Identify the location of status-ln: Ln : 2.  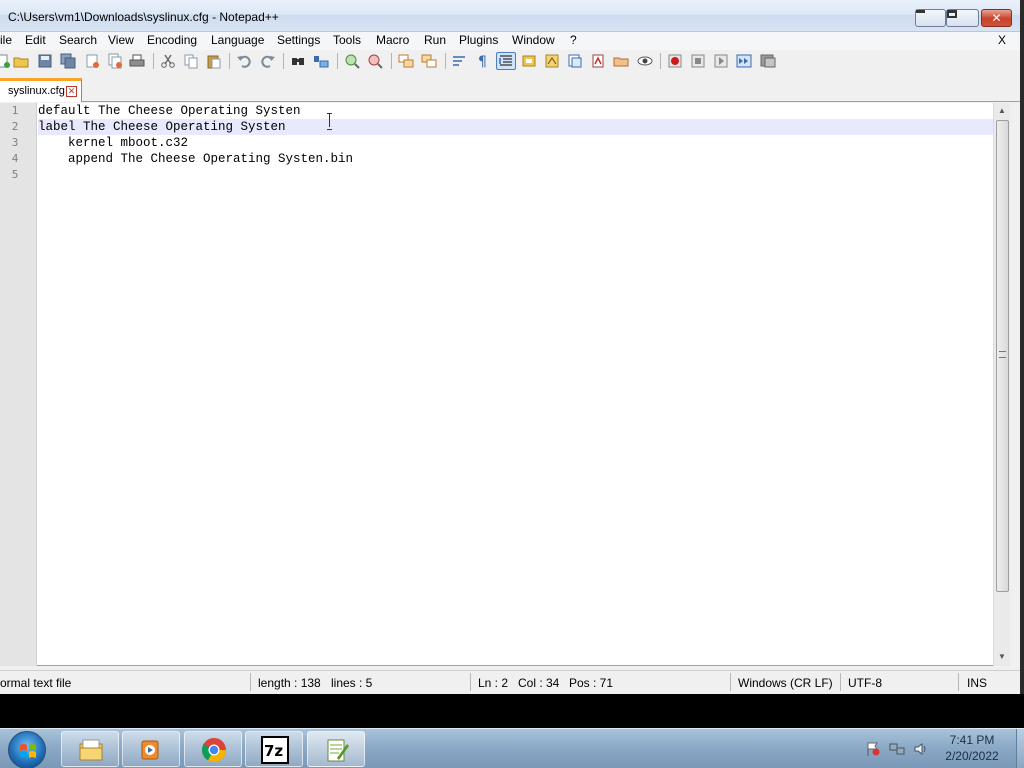
(493, 683).